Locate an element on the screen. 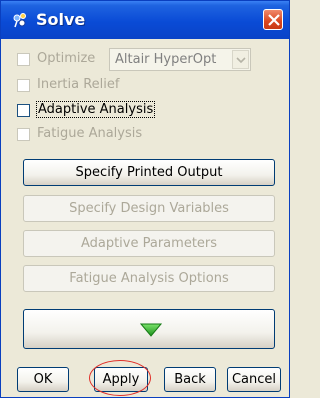 The width and height of the screenshot is (320, 398). inertia-relief-checkbox is located at coordinates (23, 85).